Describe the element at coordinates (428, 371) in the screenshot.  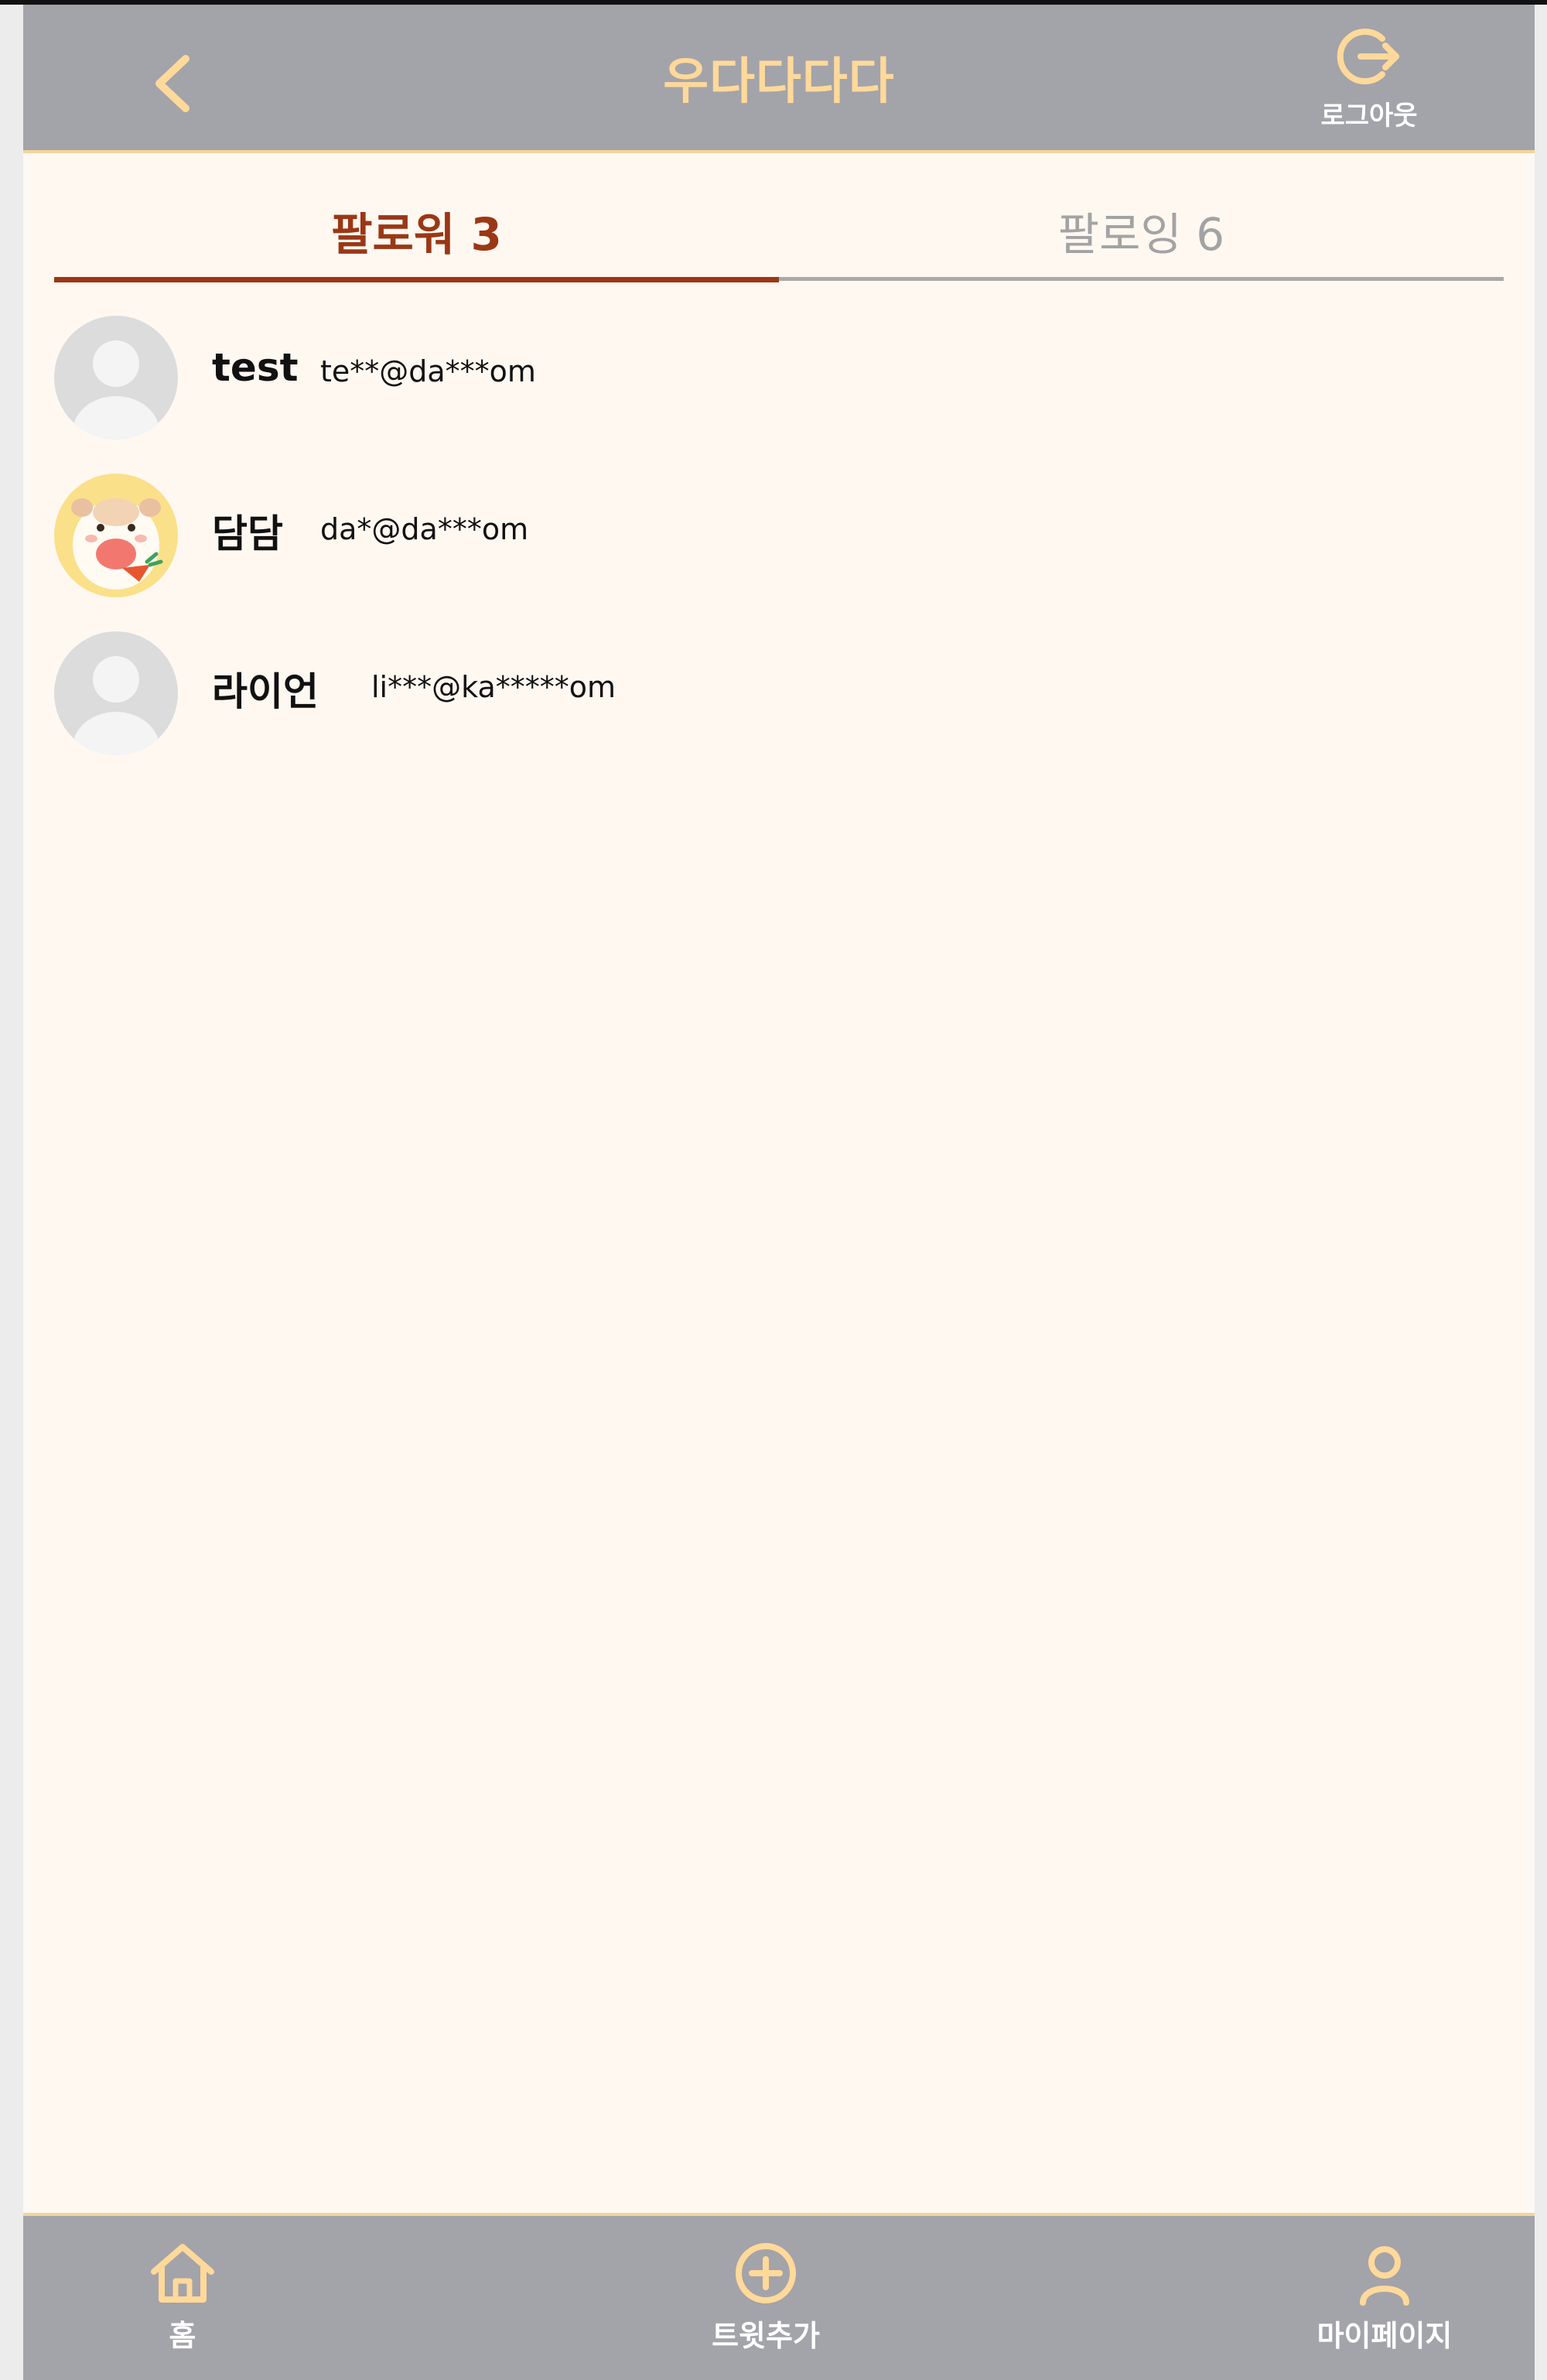
I see `user-email: te**@da***om` at that location.